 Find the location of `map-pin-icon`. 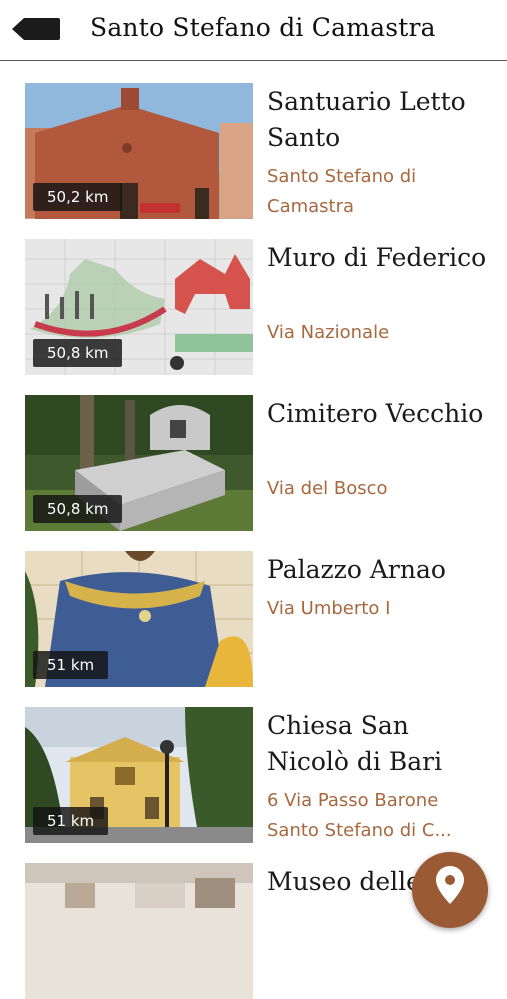

map-pin-icon is located at coordinates (450, 885).